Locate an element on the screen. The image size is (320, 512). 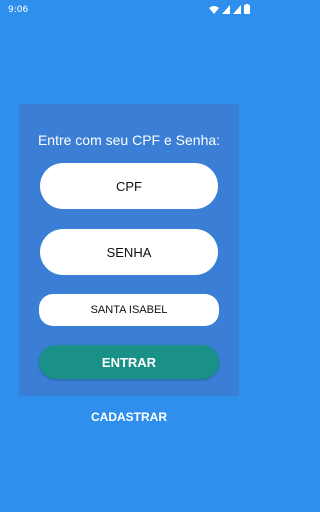
status-time: 9:06 is located at coordinates (18, 10).